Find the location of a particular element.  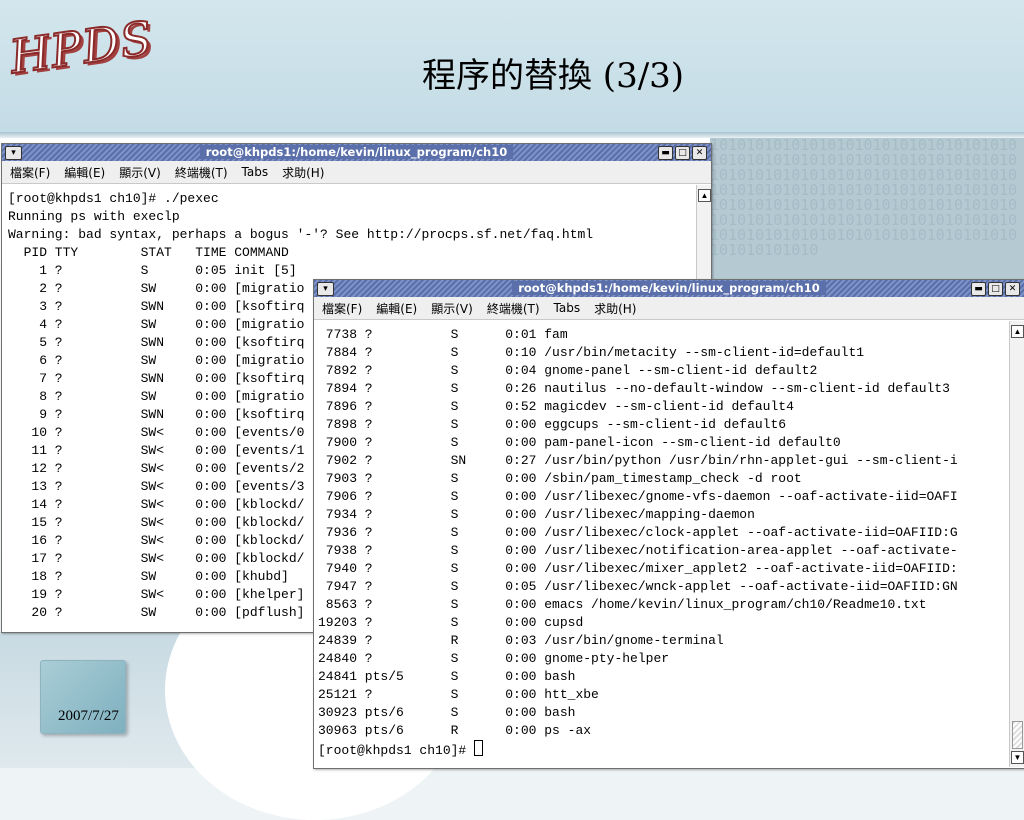

terminal-line: PID TTY STAT TIME COMMAND is located at coordinates (148, 252).